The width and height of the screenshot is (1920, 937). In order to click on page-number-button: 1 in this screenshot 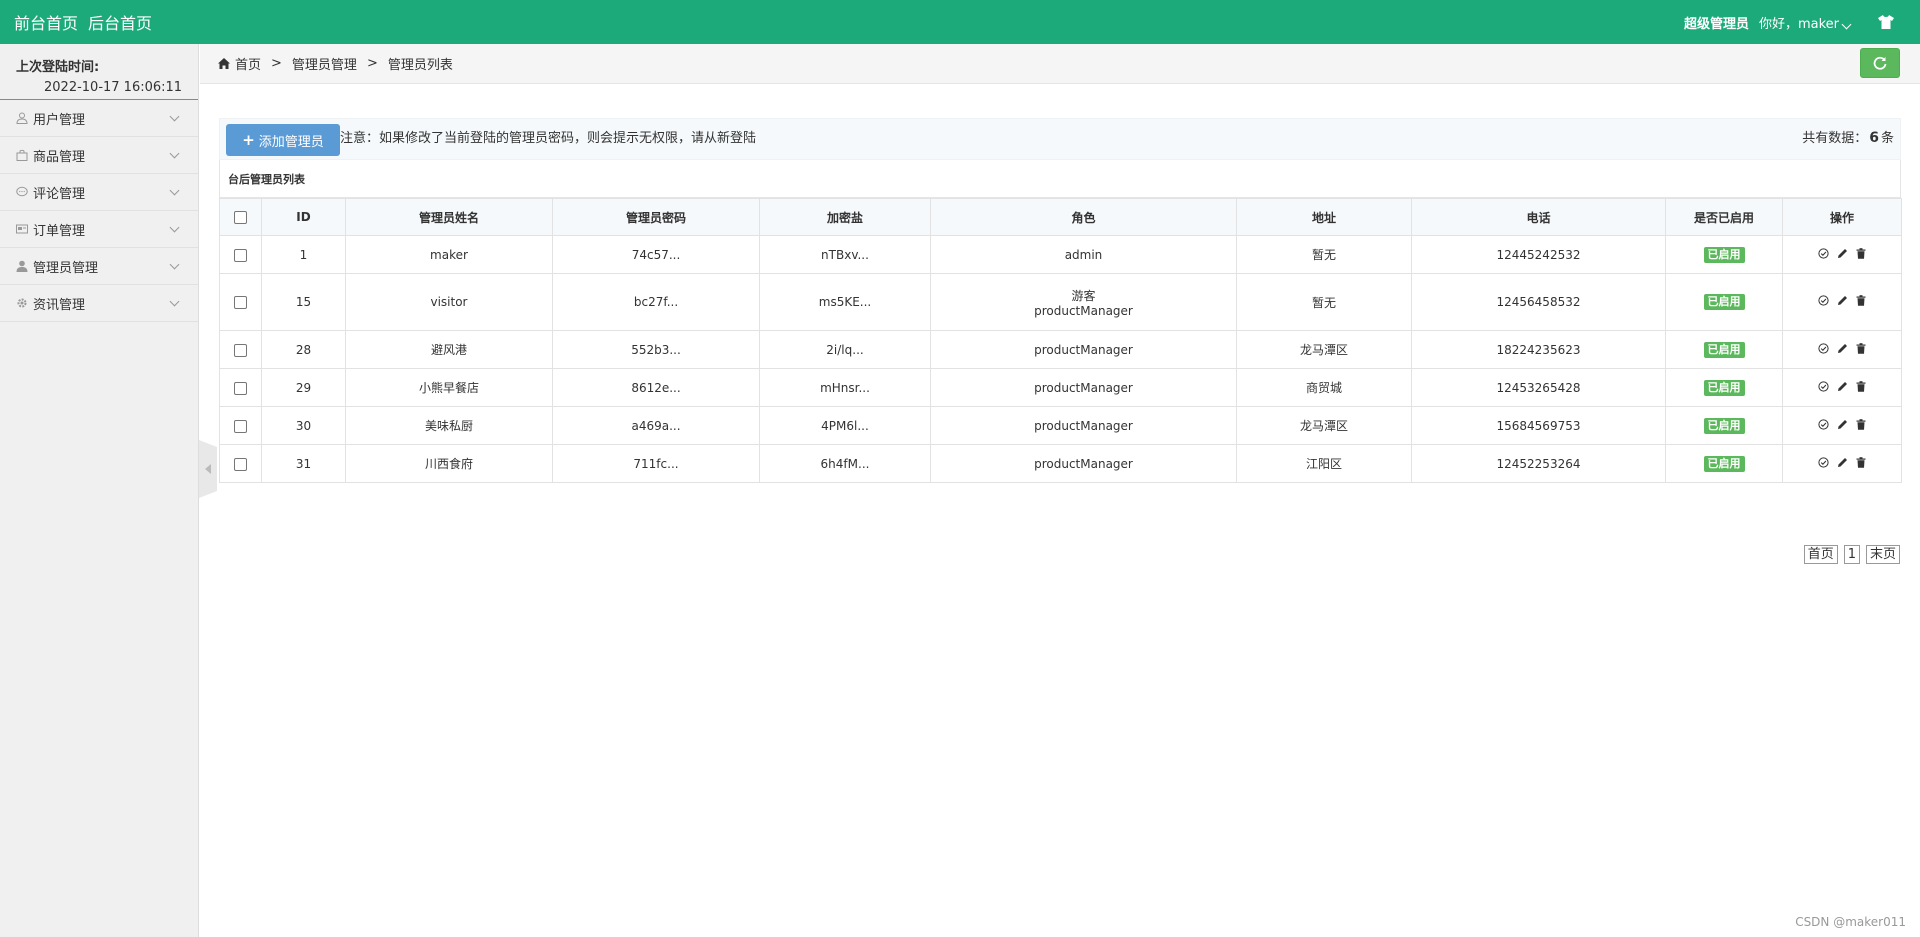, I will do `click(1851, 554)`.